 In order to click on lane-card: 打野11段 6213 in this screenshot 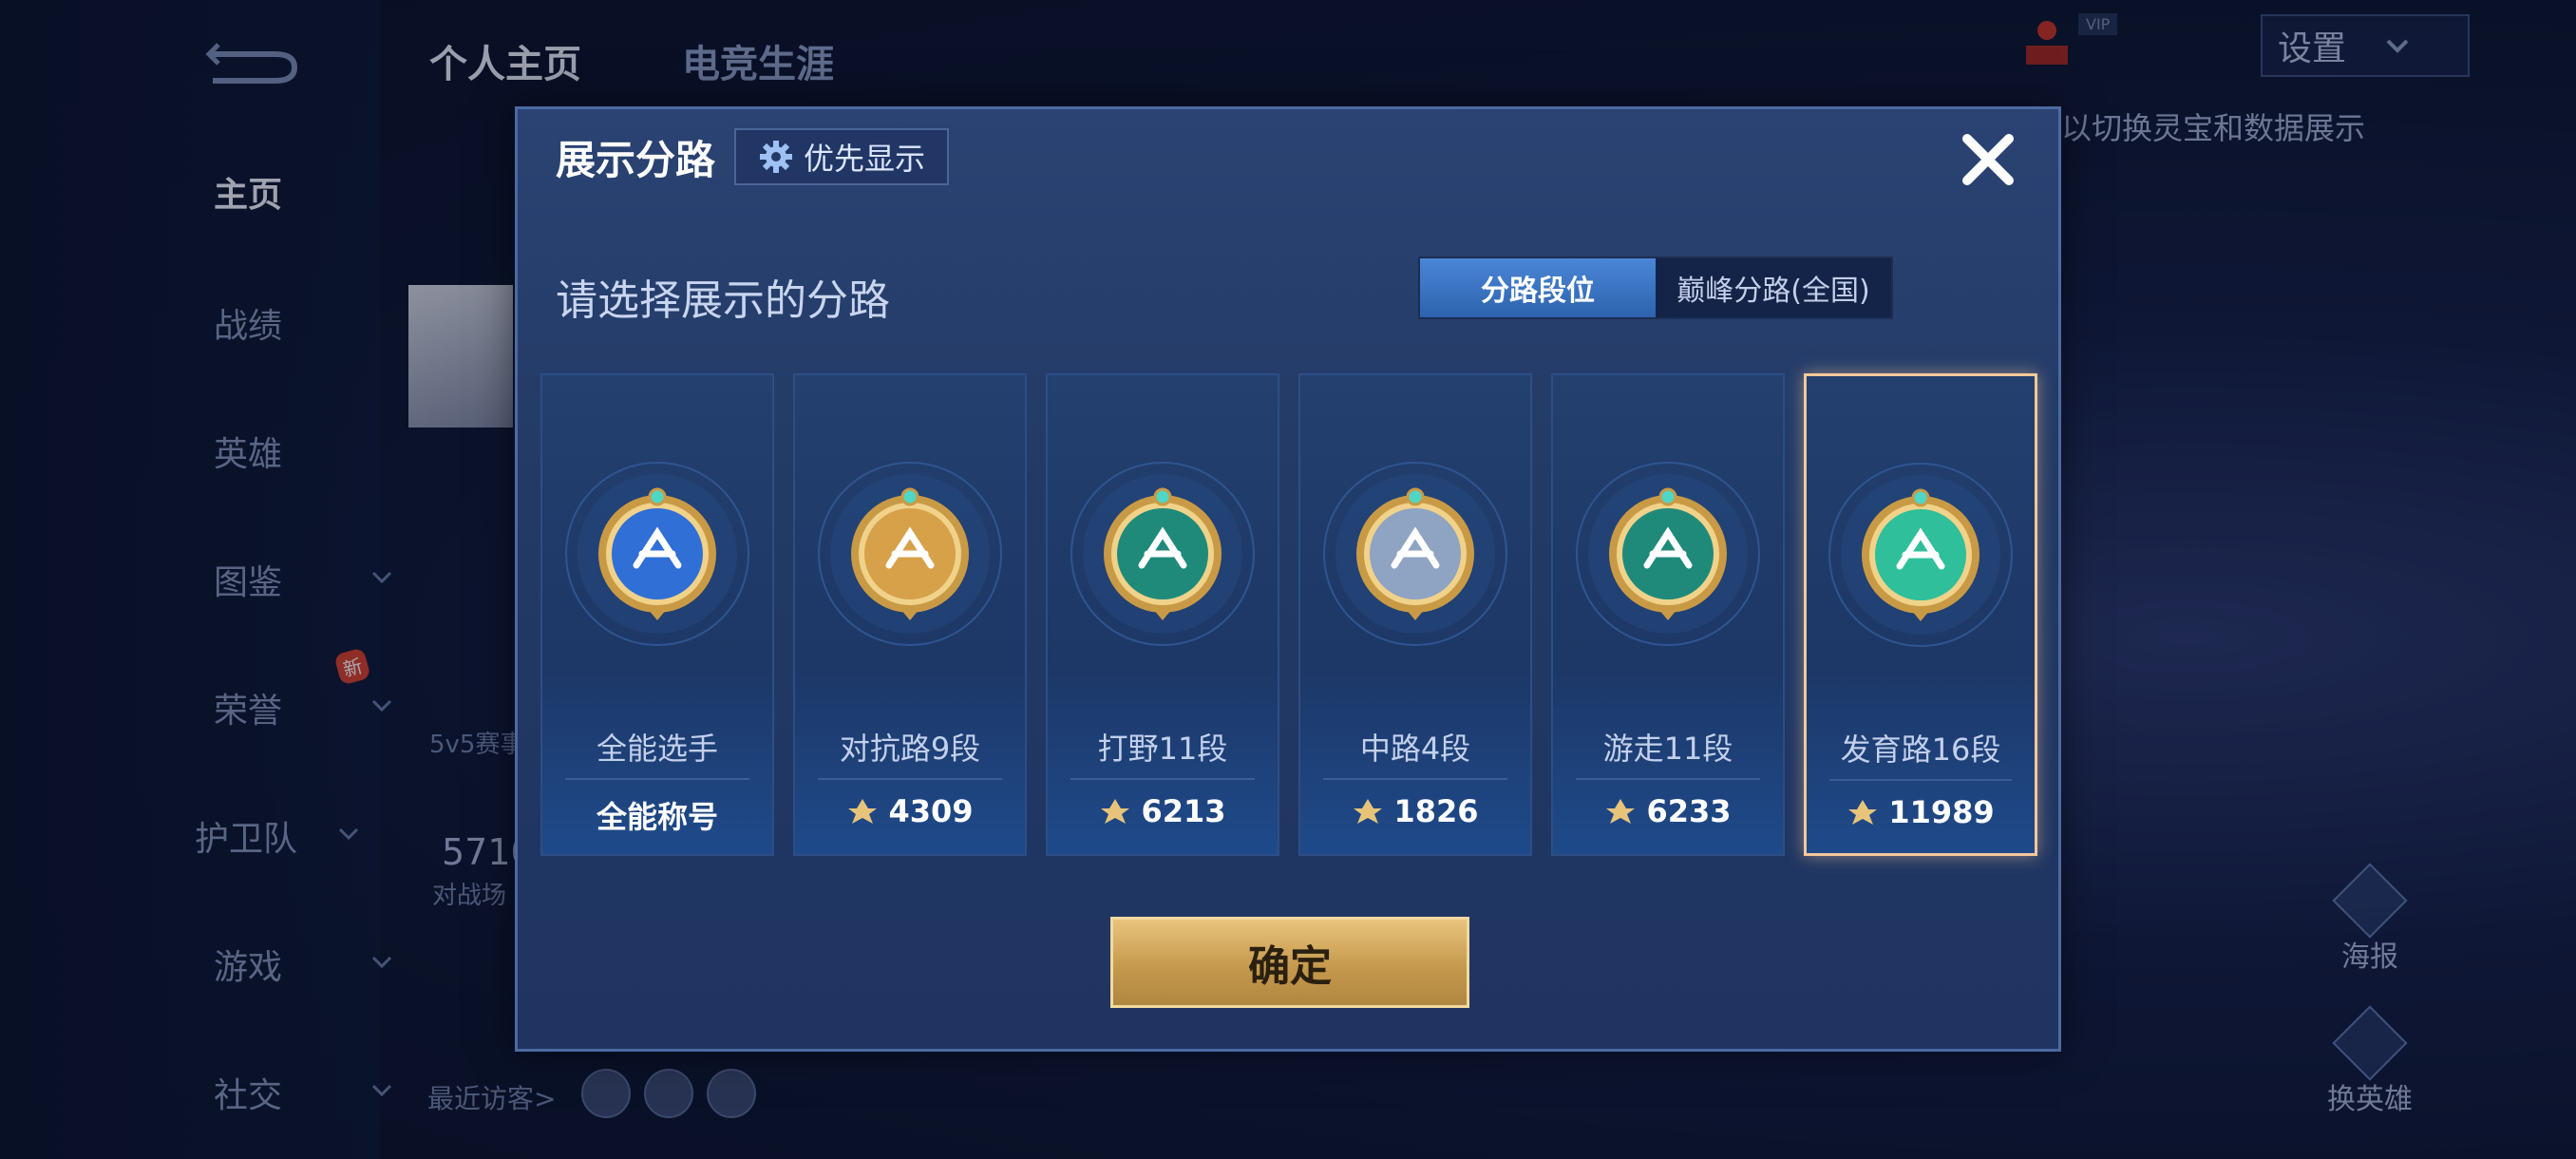, I will do `click(1162, 614)`.